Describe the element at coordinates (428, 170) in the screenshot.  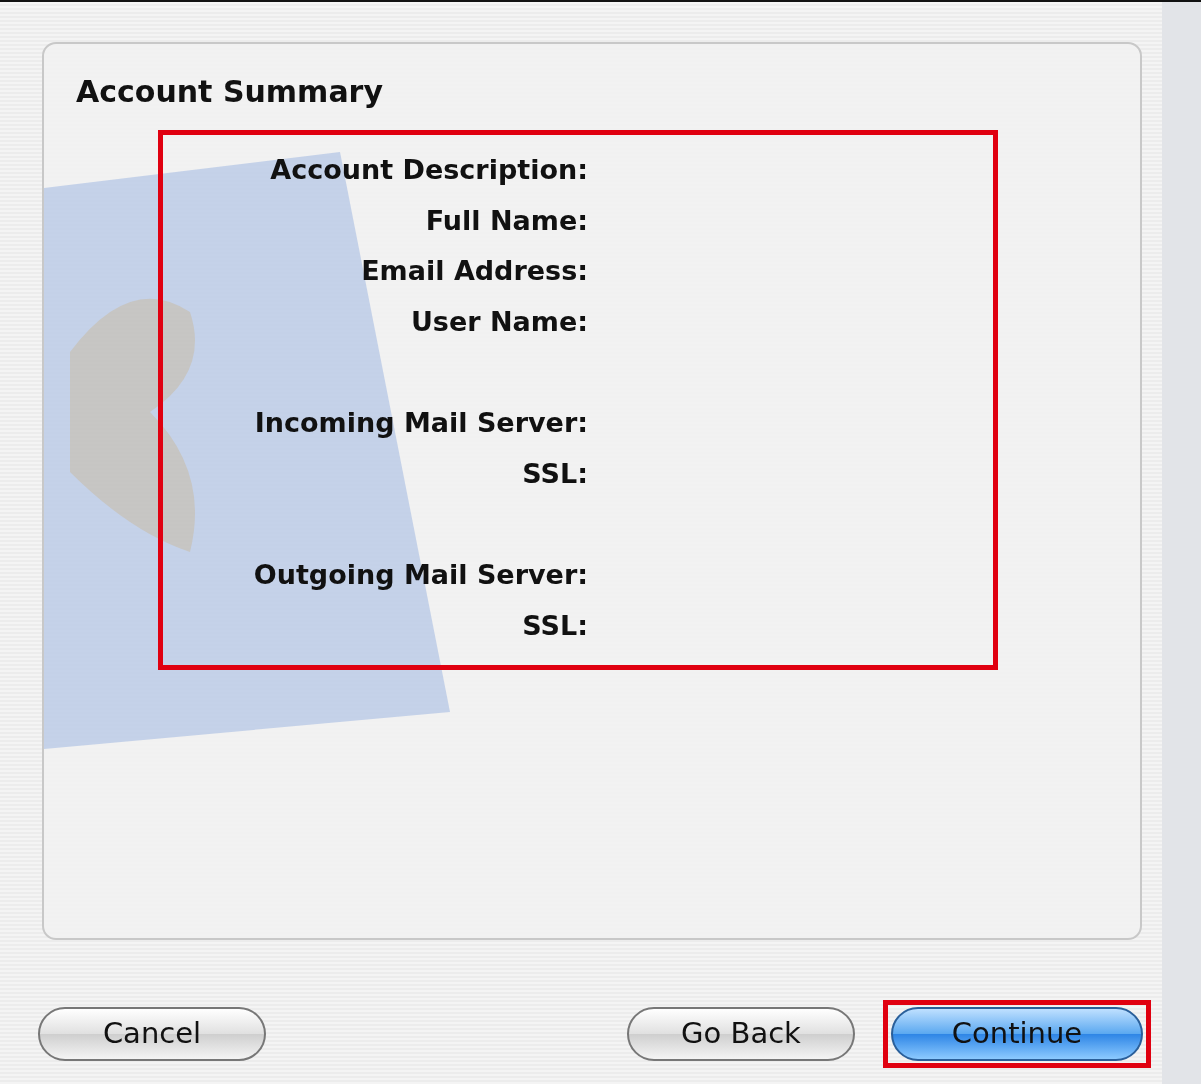
I see `field-label: Account Description:` at that location.